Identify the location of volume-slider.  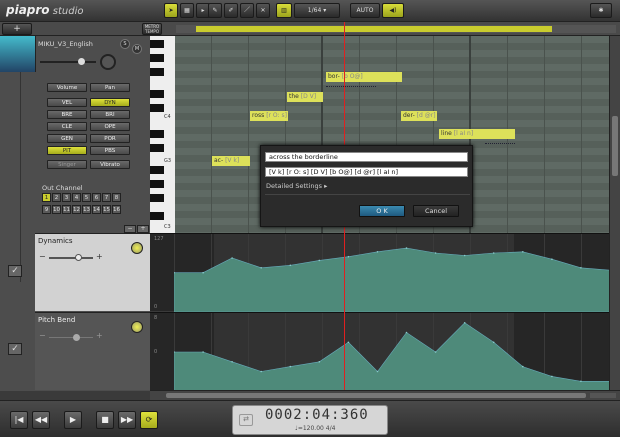
(68, 61).